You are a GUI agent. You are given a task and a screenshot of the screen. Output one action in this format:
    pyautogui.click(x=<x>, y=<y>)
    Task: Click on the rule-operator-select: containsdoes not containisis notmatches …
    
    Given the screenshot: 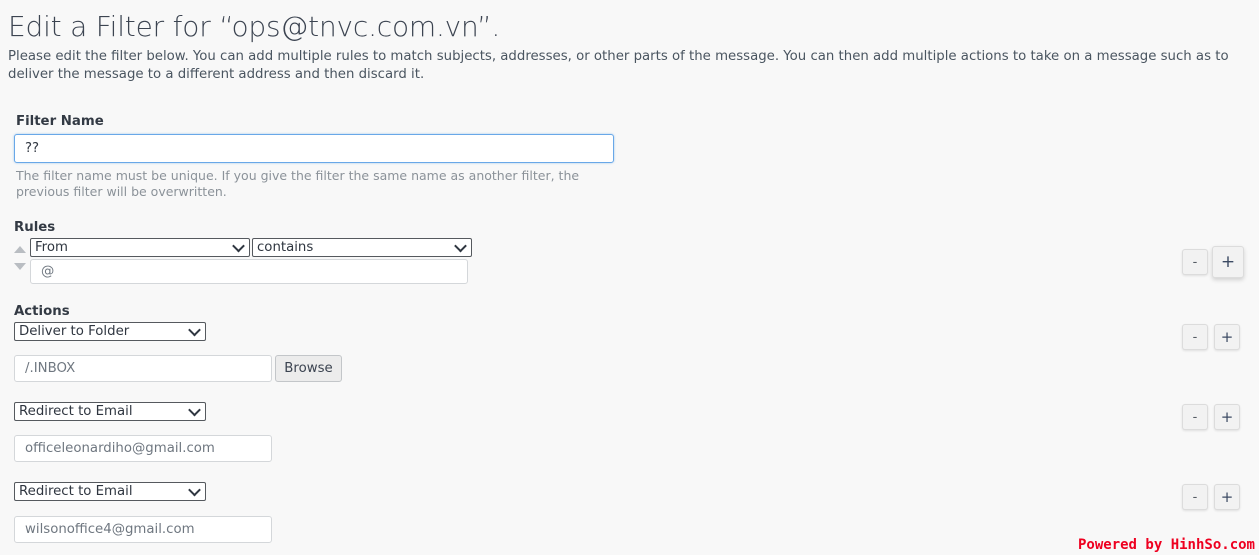 What is the action you would take?
    pyautogui.click(x=362, y=247)
    